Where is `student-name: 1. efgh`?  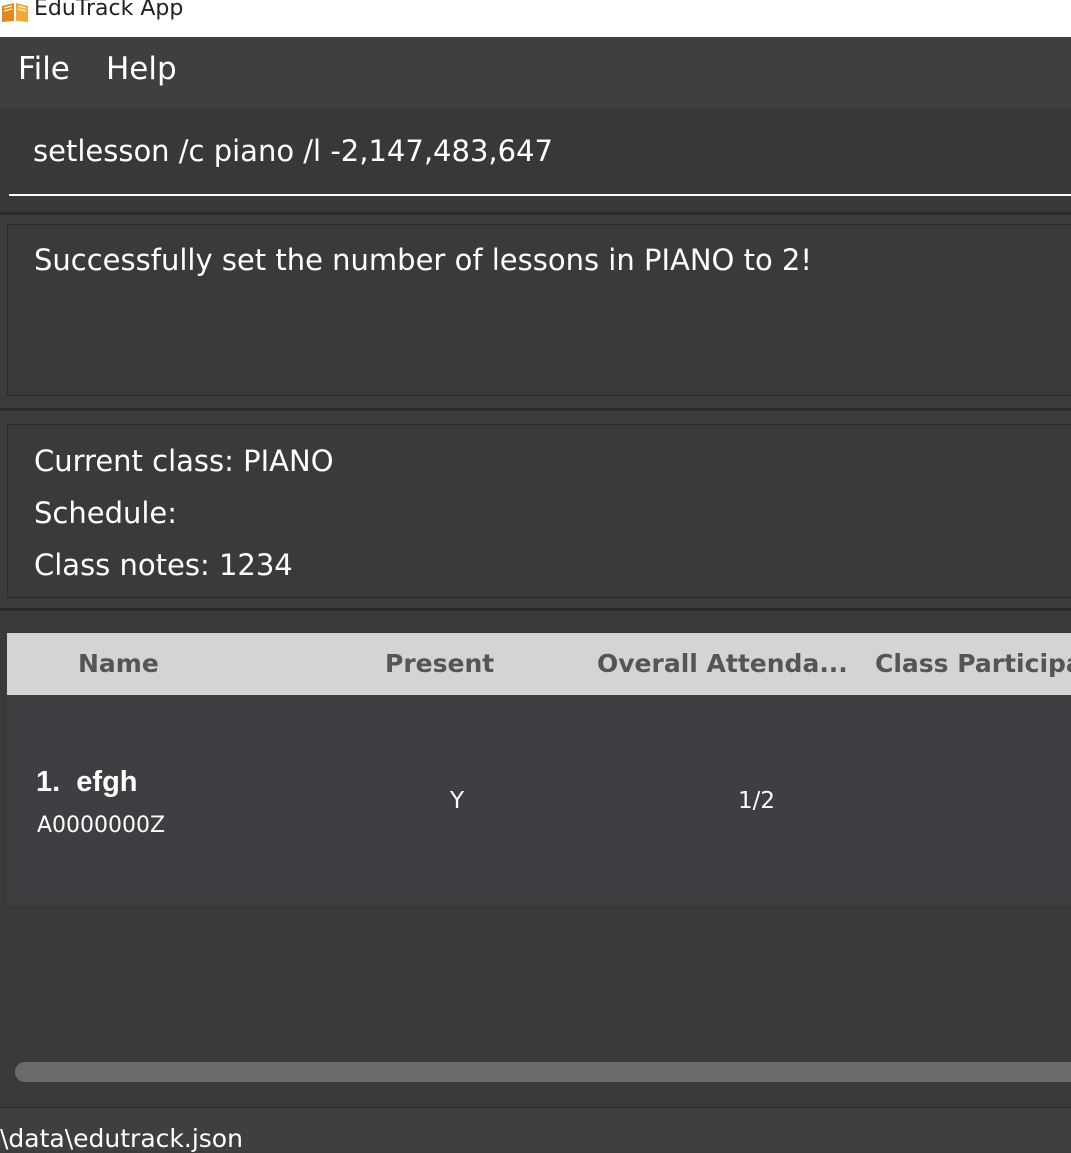 student-name: 1. efgh is located at coordinates (87, 782).